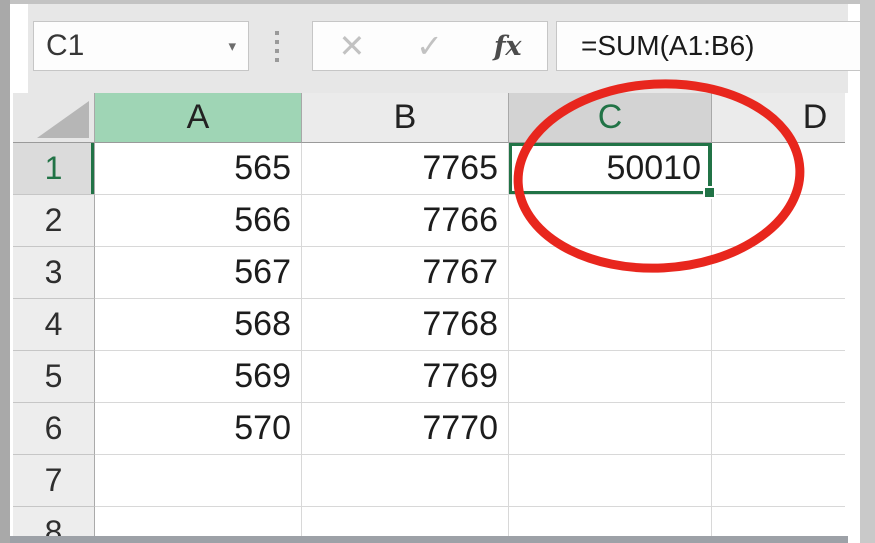 Image resolution: width=875 pixels, height=543 pixels. I want to click on cell-B5: 7769, so click(405, 377).